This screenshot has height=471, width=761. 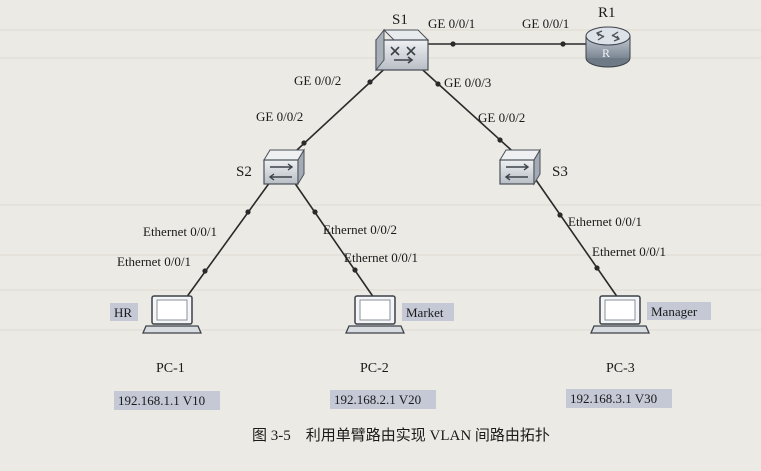 I want to click on figure-caption: 图 3-5 利用单臂路由实现 VLAN 间路由拓扑, so click(x=401, y=435).